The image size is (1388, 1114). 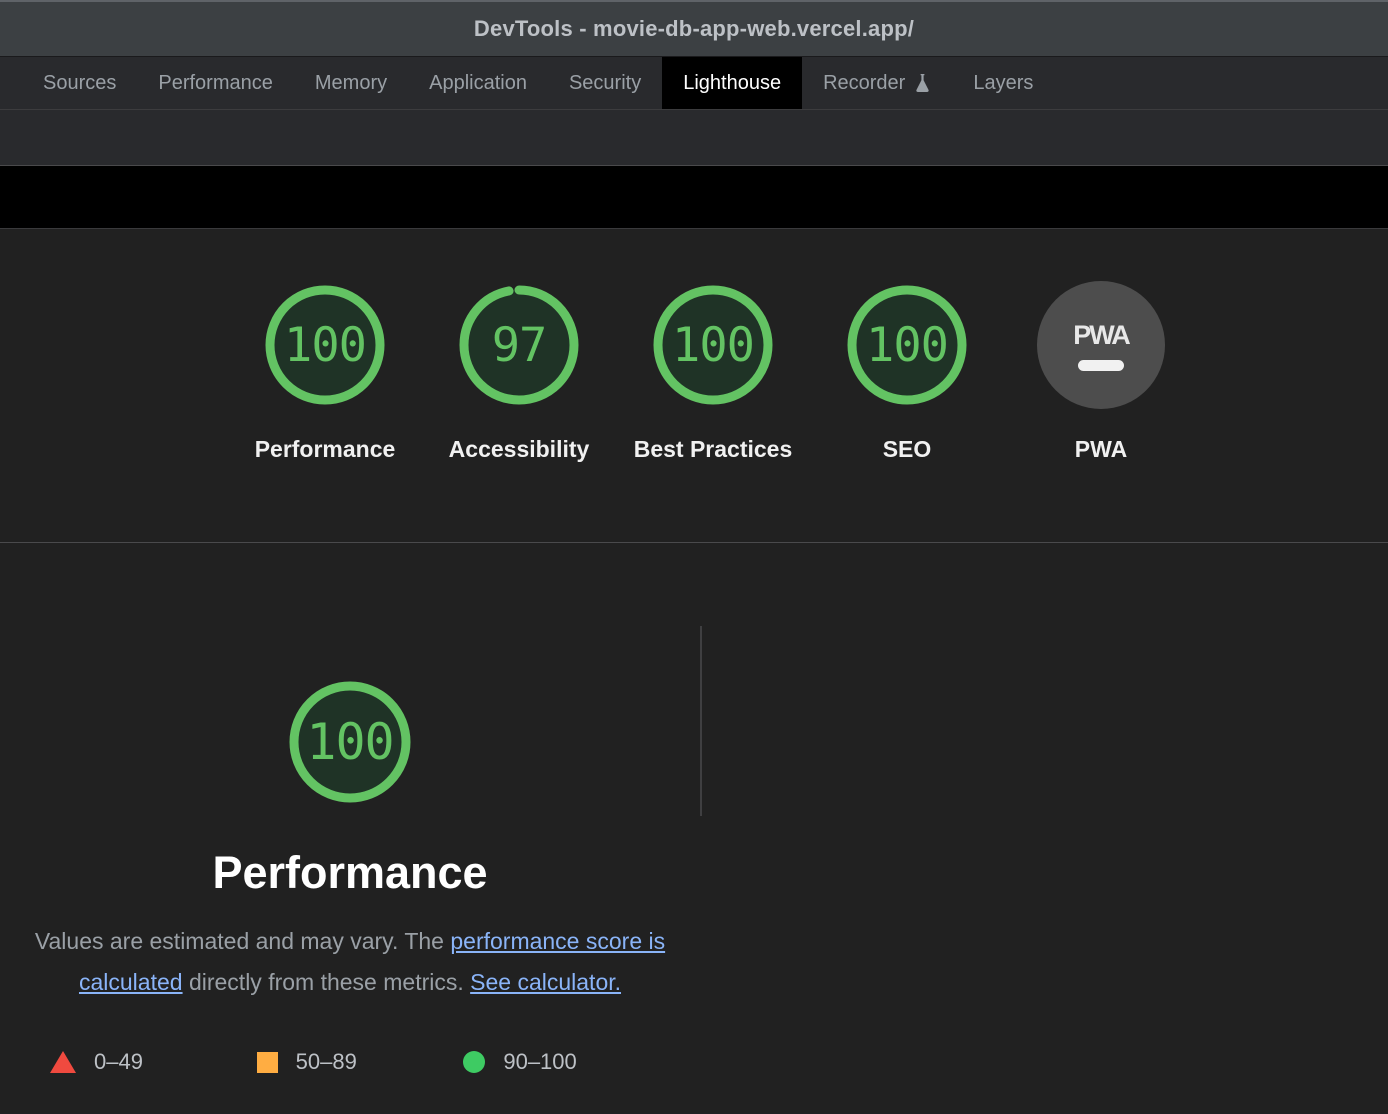 I want to click on legend-range-label: 50–89, so click(x=326, y=1061).